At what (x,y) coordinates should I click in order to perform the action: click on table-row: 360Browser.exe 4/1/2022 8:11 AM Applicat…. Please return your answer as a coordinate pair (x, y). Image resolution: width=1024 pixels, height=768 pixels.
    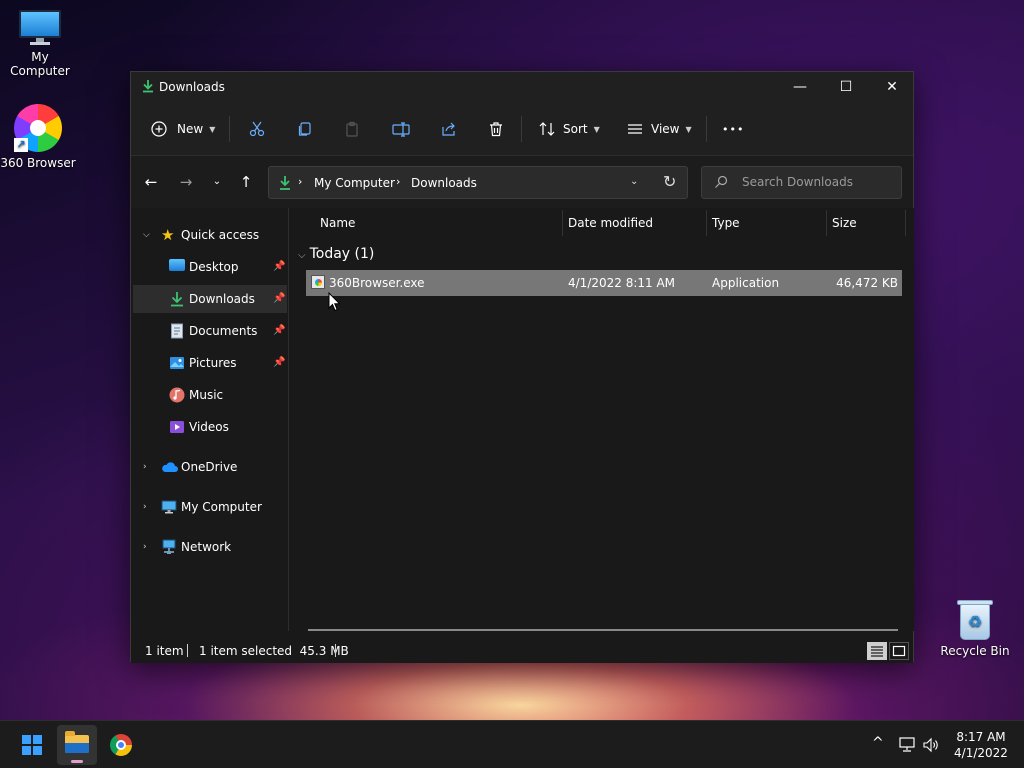
    Looking at the image, I should click on (604, 283).